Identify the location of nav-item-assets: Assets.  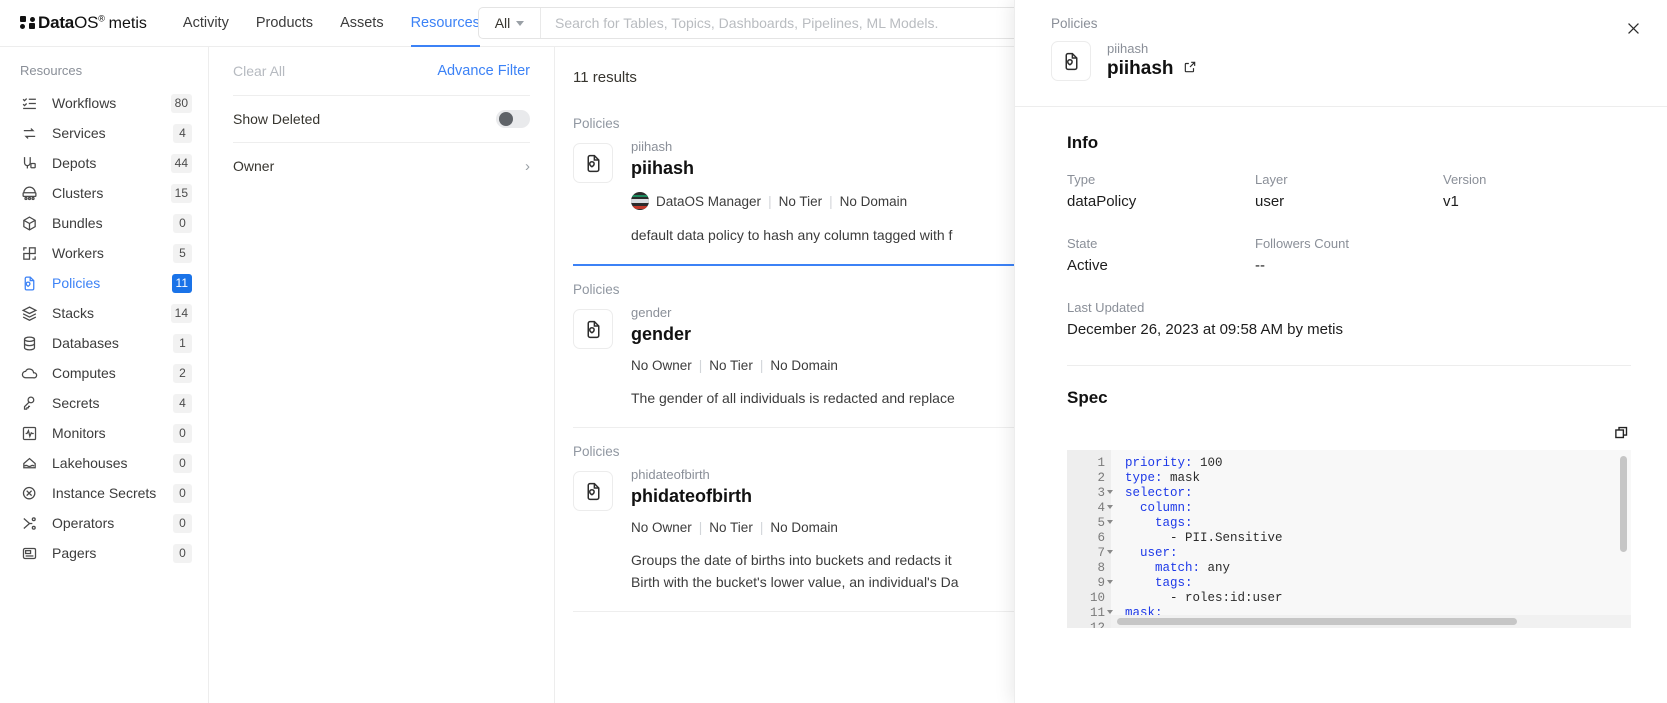
(362, 23).